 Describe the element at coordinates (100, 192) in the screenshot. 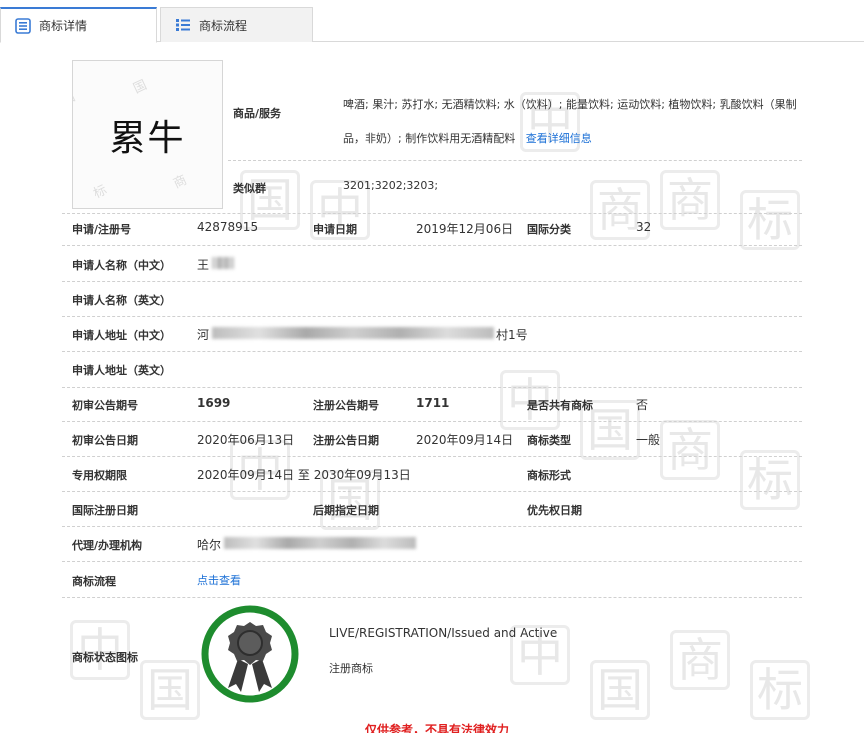

I see `image-watermark: 标` at that location.